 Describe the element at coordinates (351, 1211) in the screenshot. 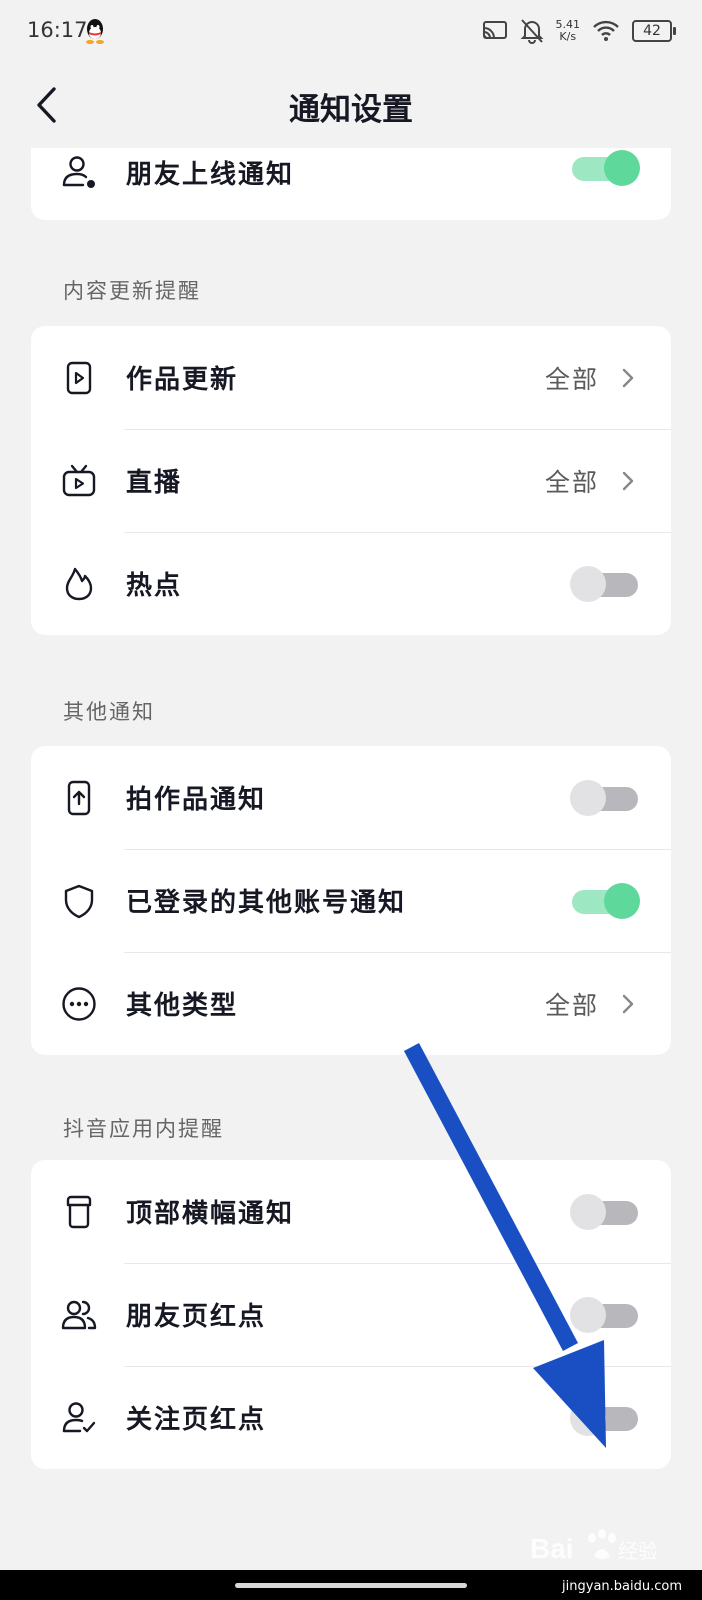

I see `setting-row-top-banner: 顶部横幅通知` at that location.